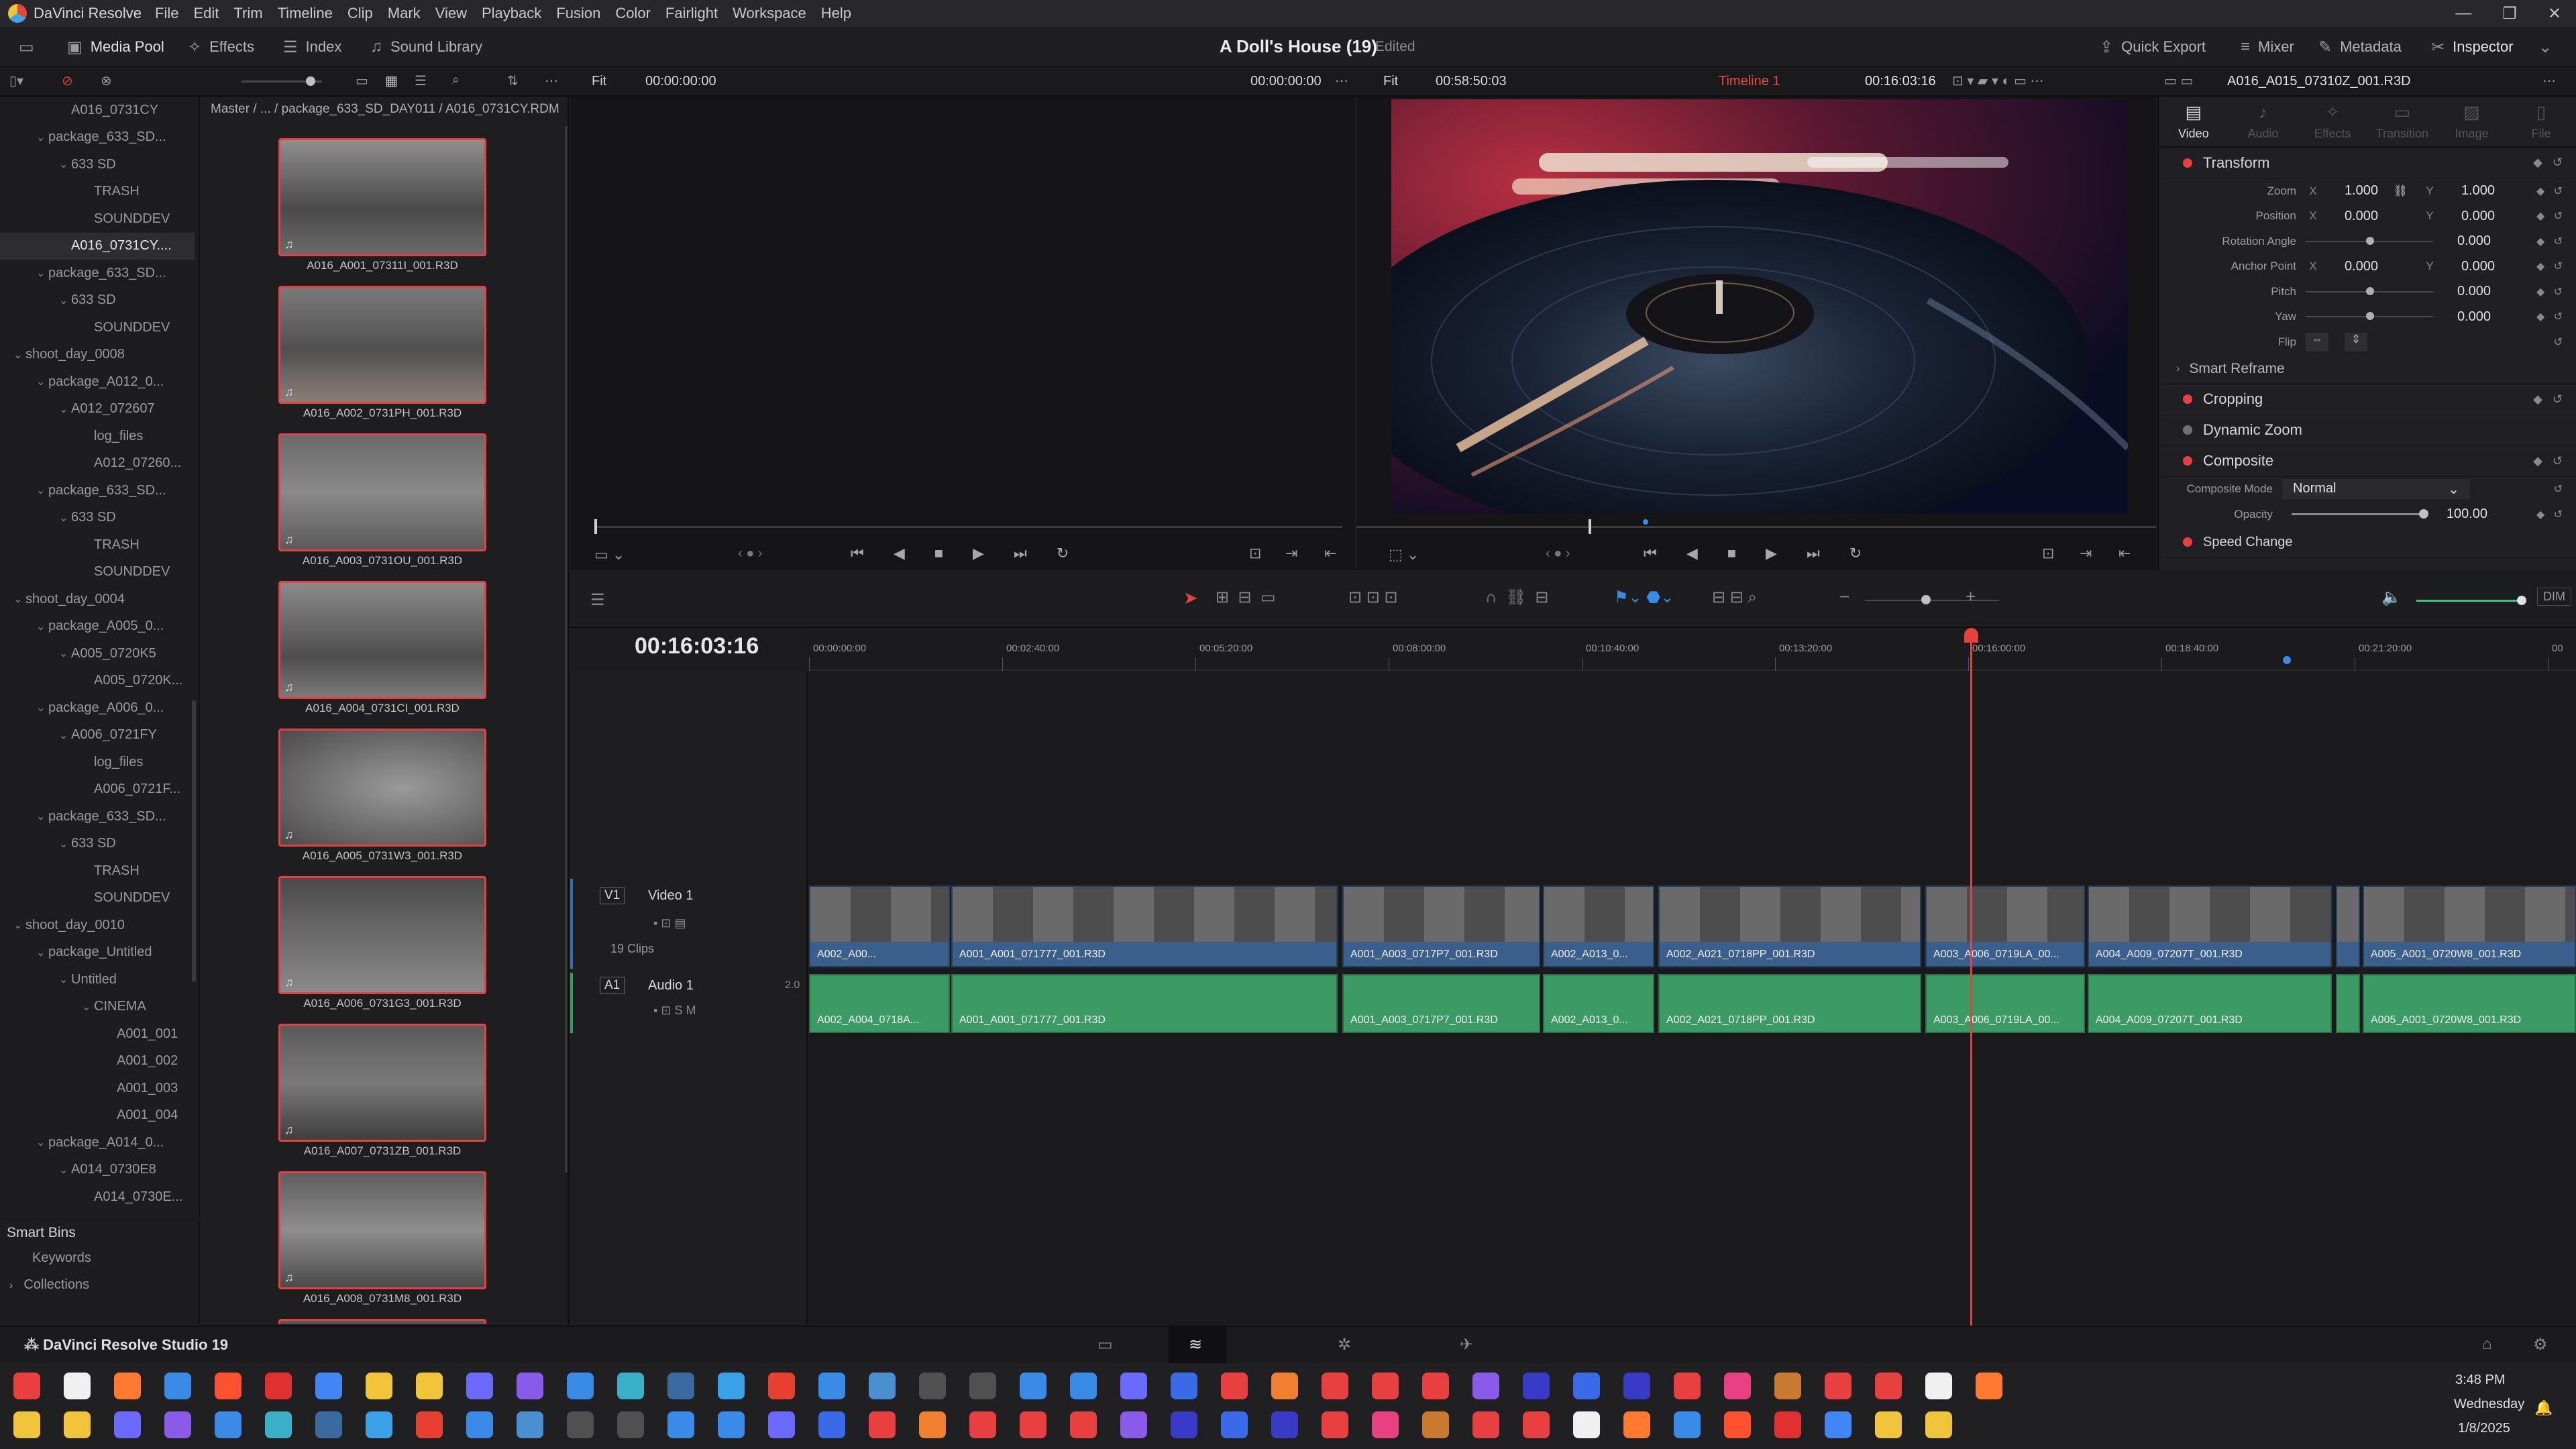 The width and height of the screenshot is (2576, 1449). What do you see at coordinates (97, 355) in the screenshot?
I see `bin-item: ⌄ shoot_day_0008` at bounding box center [97, 355].